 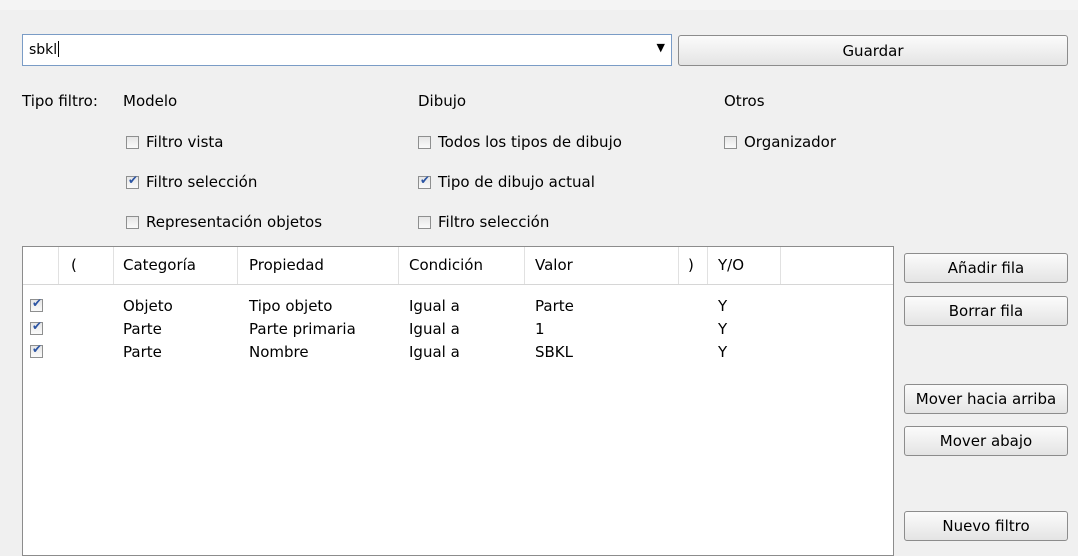 I want to click on save-button: Guardar, so click(x=873, y=50).